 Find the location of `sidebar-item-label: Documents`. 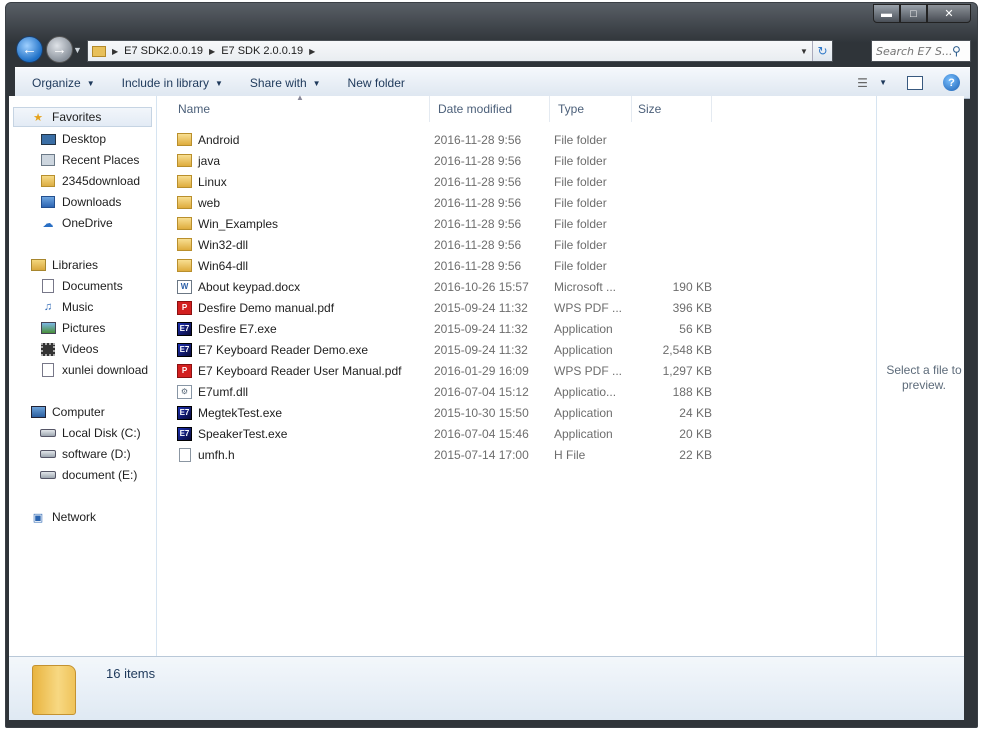

sidebar-item-label: Documents is located at coordinates (92, 286).